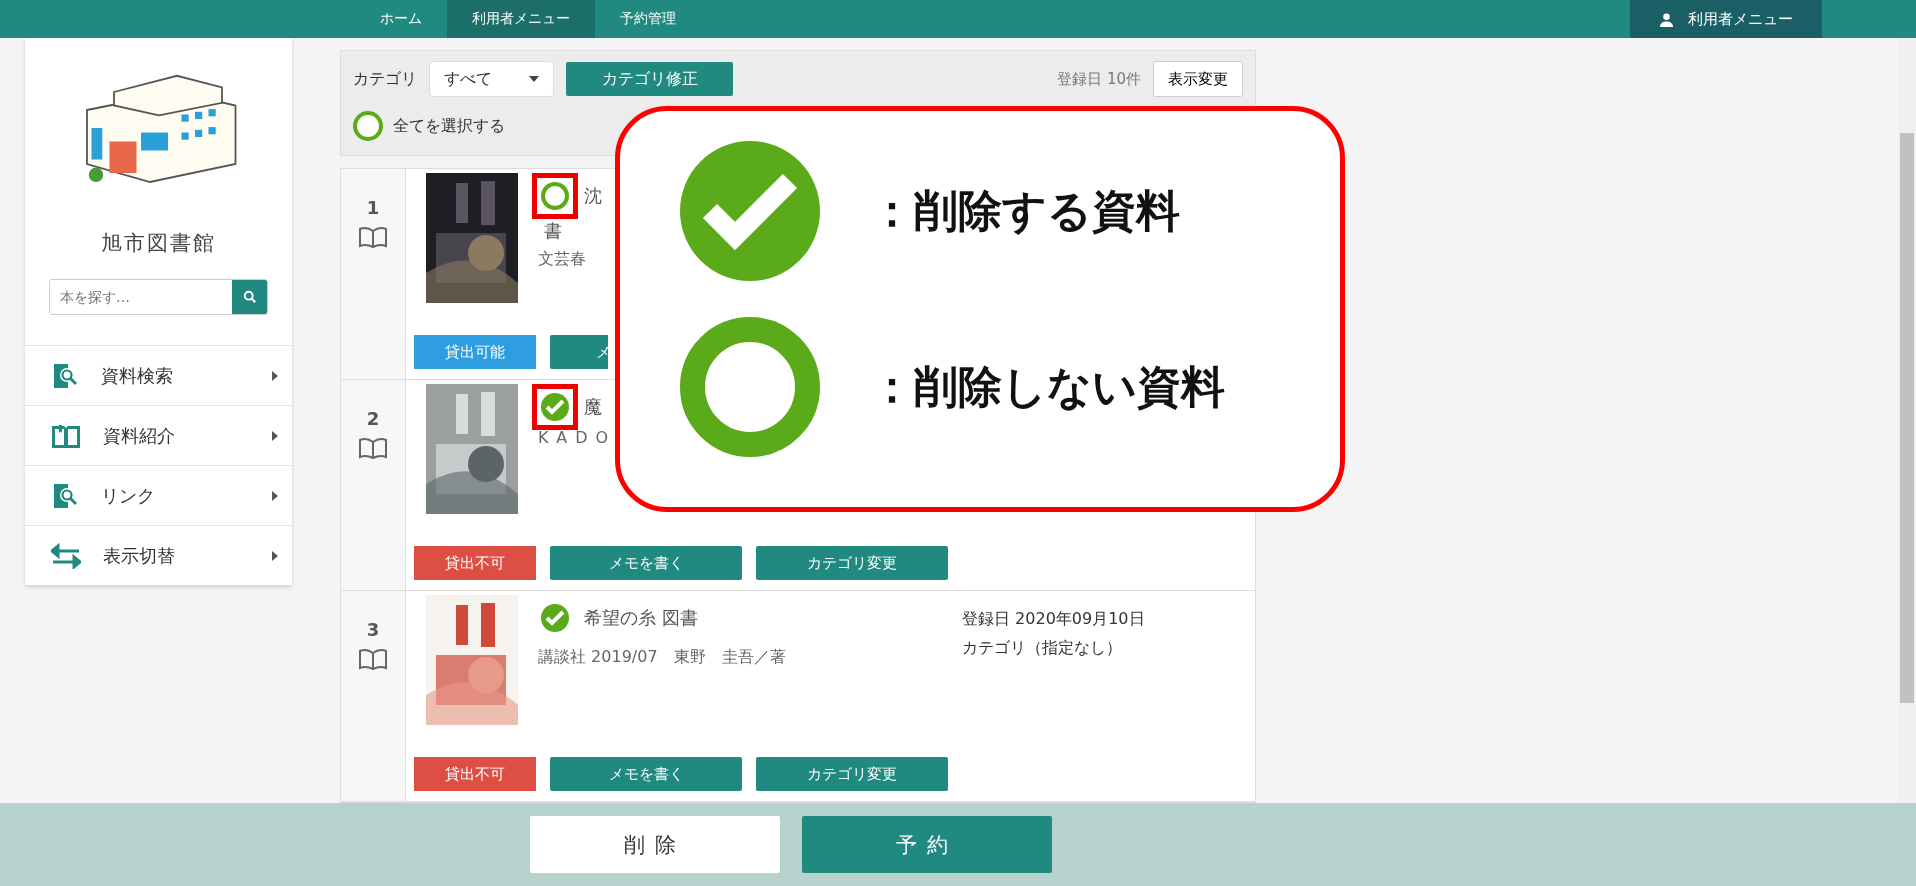  What do you see at coordinates (373, 418) in the screenshot?
I see `item-number: 2` at bounding box center [373, 418].